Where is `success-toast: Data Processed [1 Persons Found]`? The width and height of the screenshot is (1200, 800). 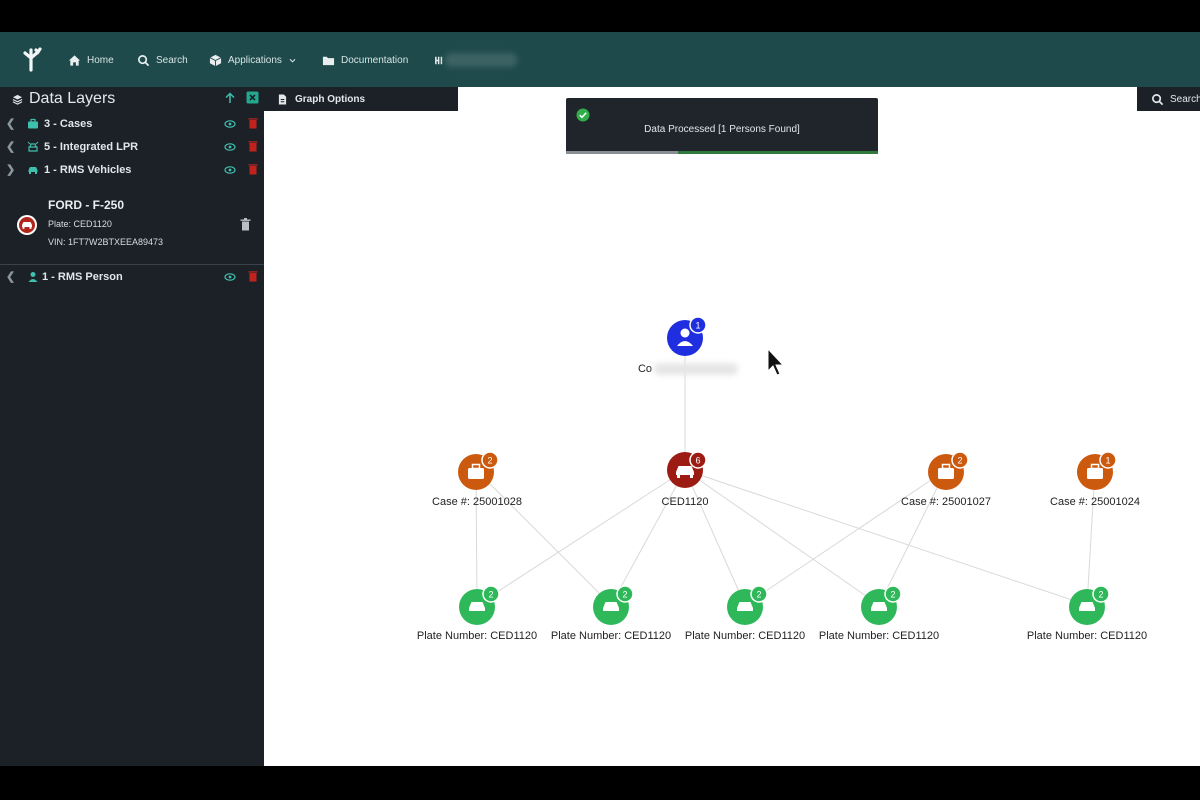 success-toast: Data Processed [1 Persons Found] is located at coordinates (722, 126).